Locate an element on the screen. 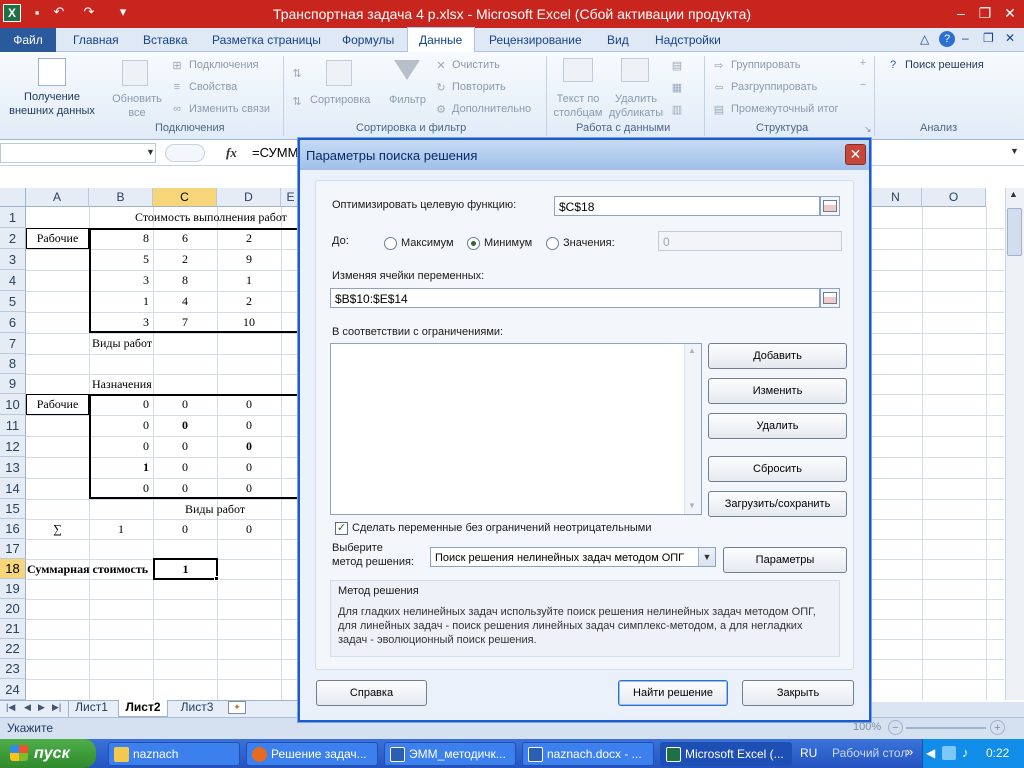 The height and width of the screenshot is (768, 1024). row-header-19: 19 is located at coordinates (13, 589).